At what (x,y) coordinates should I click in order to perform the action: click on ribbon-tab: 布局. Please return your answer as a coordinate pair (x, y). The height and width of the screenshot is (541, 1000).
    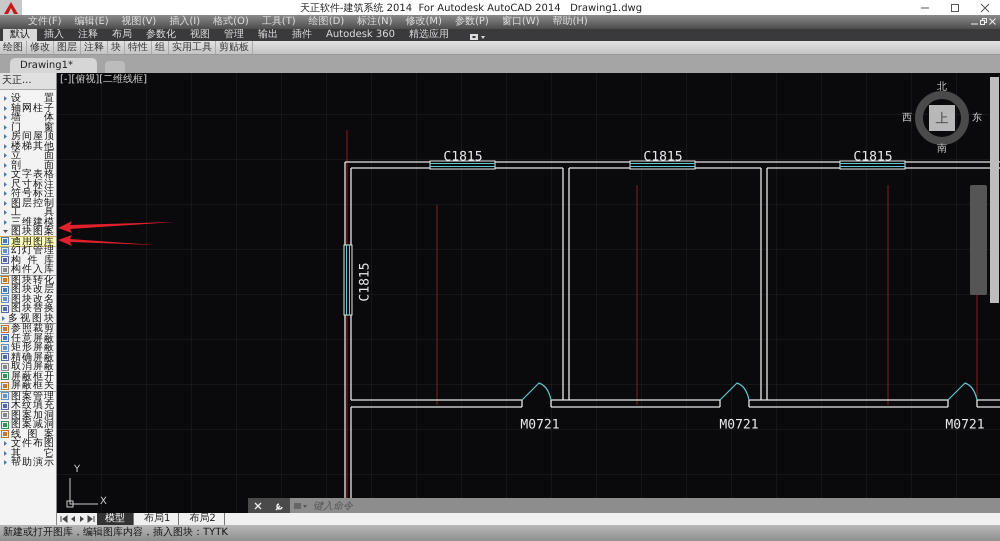
    Looking at the image, I should click on (122, 35).